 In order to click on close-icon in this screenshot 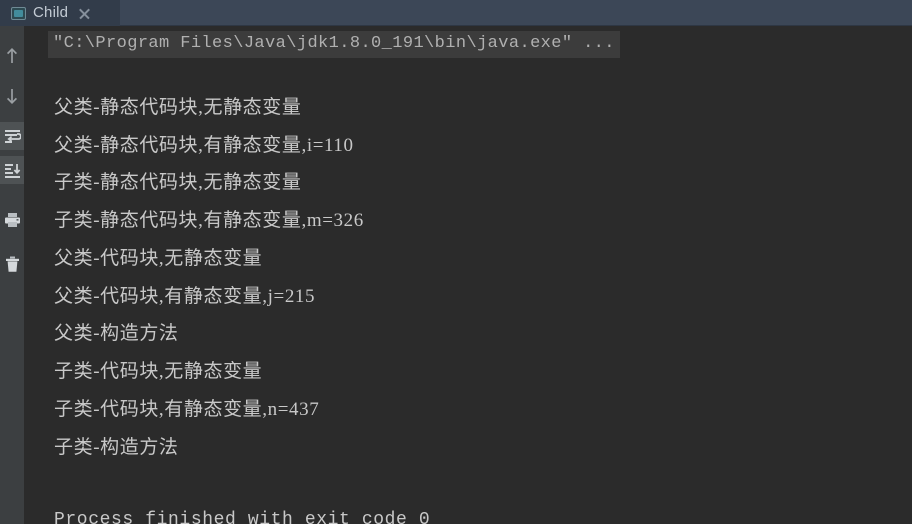, I will do `click(84, 13)`.